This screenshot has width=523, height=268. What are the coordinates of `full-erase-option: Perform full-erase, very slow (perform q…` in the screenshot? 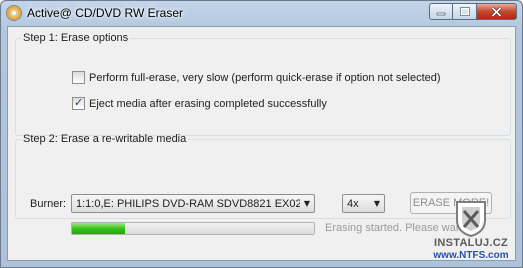 It's located at (256, 77).